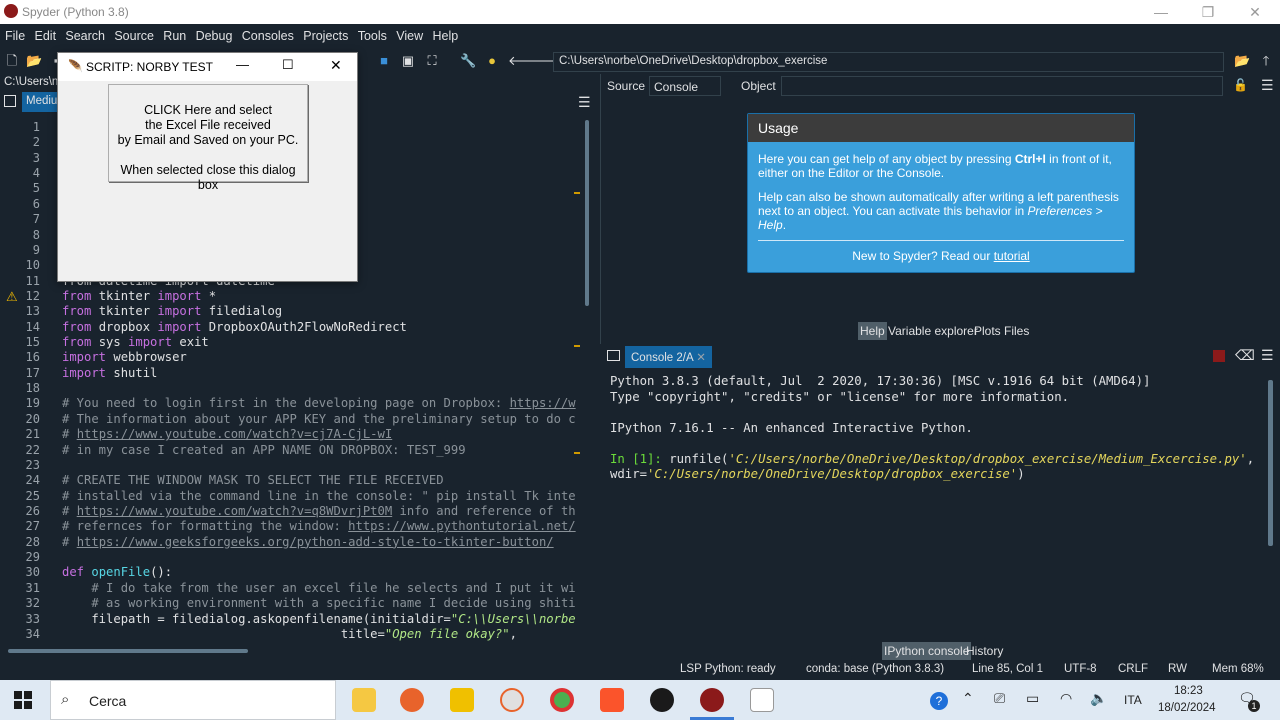 This screenshot has height=720, width=1280. I want to click on menu-view: View, so click(409, 33).